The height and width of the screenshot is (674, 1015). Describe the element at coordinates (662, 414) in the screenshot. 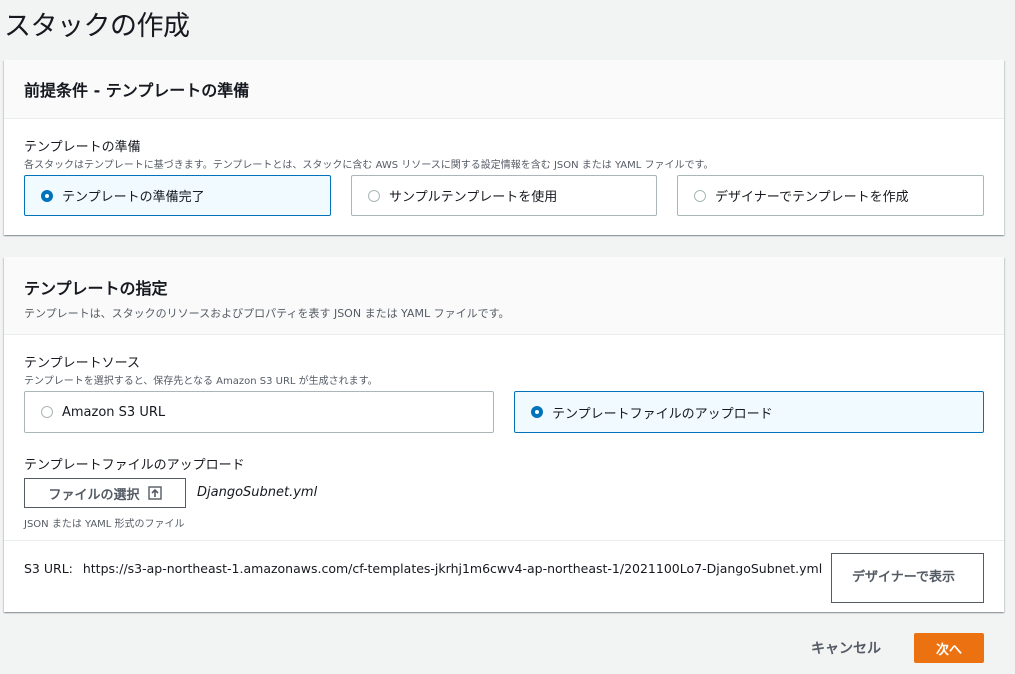

I see `option-upload-template-file-label: テンプレートファイルのアップロード` at that location.